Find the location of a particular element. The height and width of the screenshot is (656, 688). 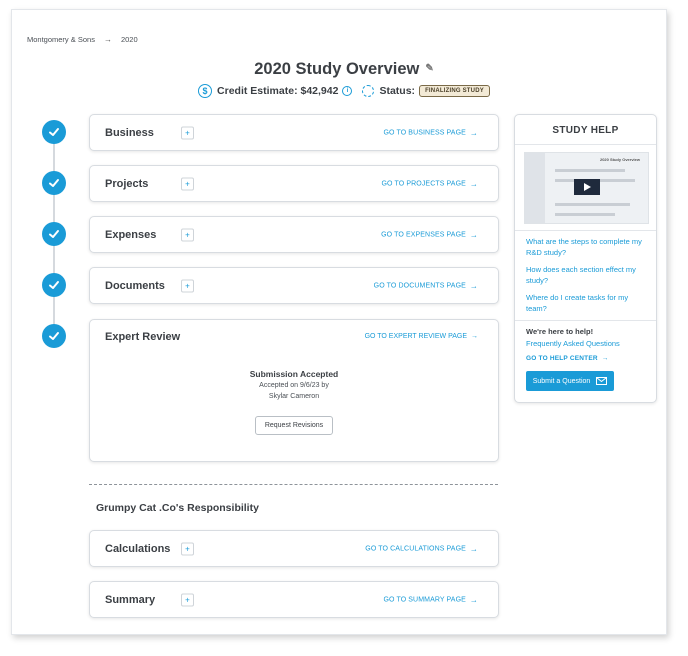

go-to-summary-link: GO TO SUMMARY PAGE → is located at coordinates (430, 599).